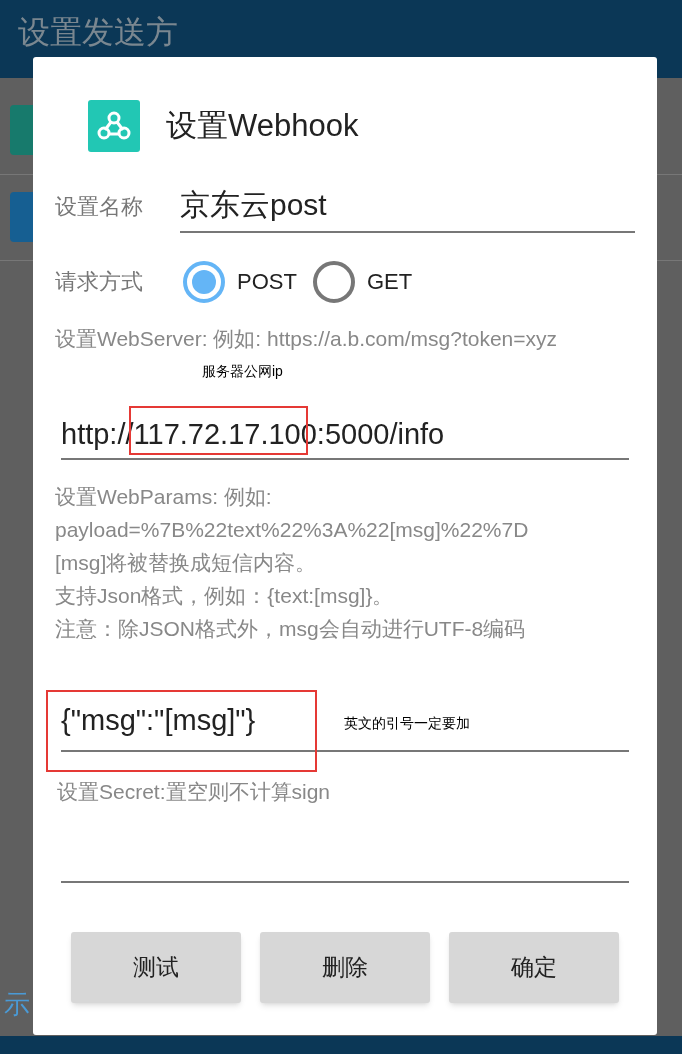 The height and width of the screenshot is (1054, 682). I want to click on radio-label: GET, so click(389, 281).